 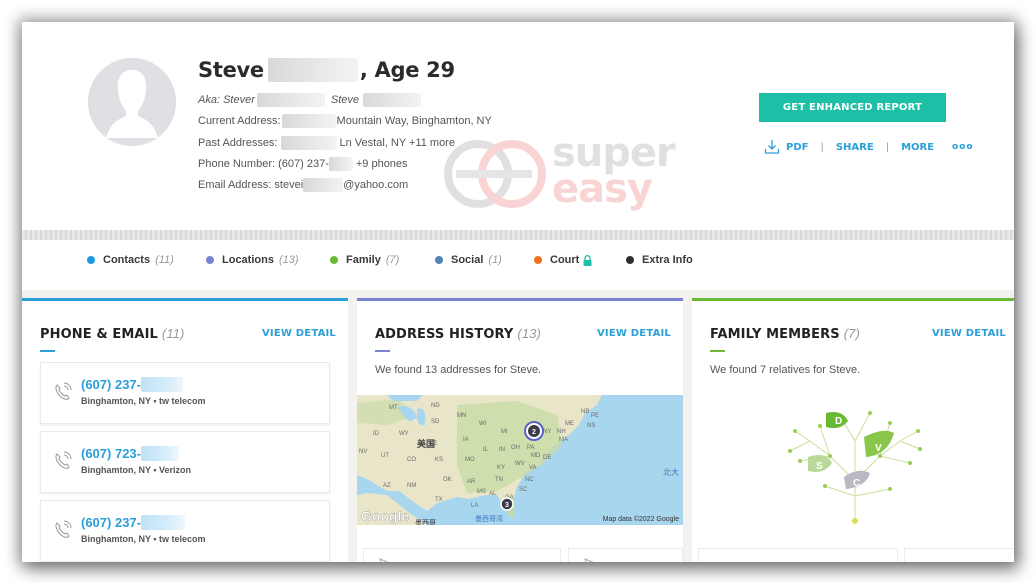 What do you see at coordinates (458, 334) in the screenshot?
I see `card-title: ADDRESS HISTORY (13)` at bounding box center [458, 334].